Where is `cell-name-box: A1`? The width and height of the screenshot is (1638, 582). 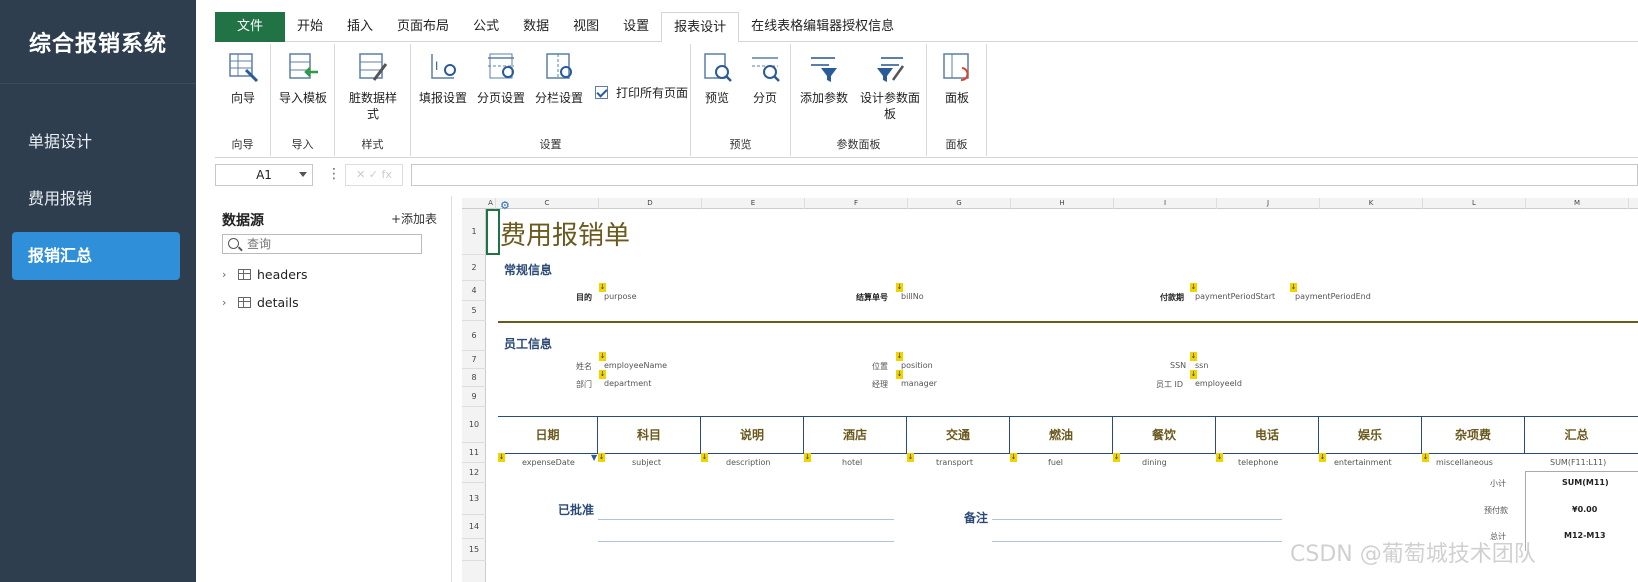 cell-name-box: A1 is located at coordinates (264, 175).